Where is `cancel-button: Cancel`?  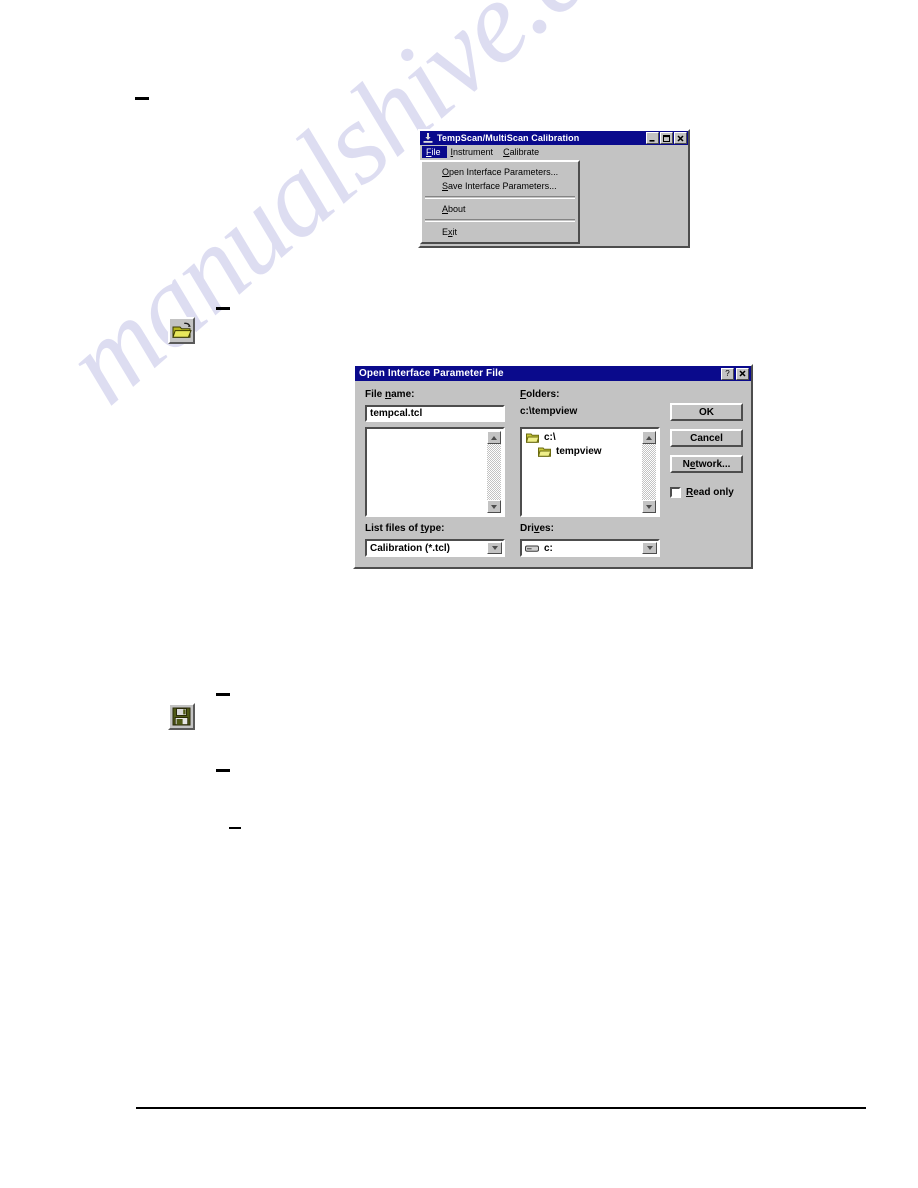
cancel-button: Cancel is located at coordinates (706, 438).